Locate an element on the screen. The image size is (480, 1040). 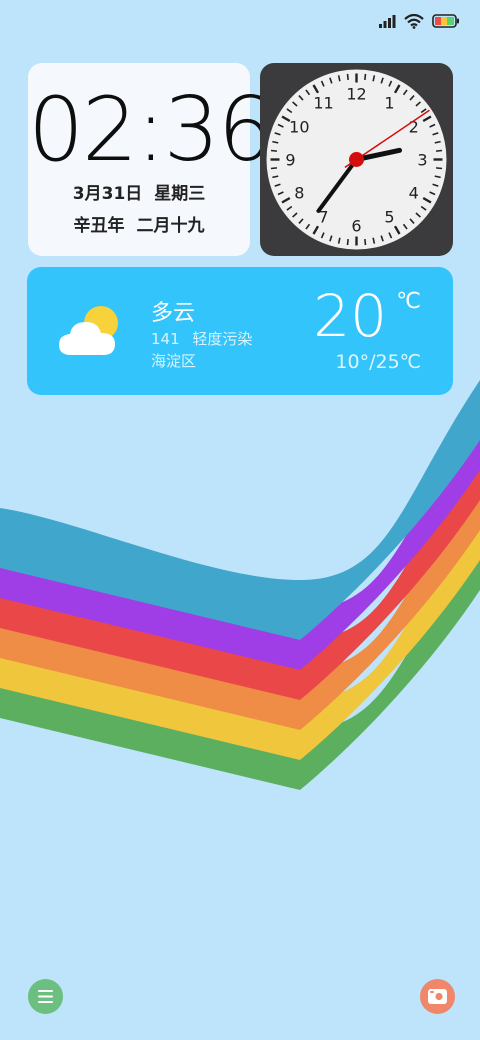
clock-numeral: 10 is located at coordinates (299, 127).